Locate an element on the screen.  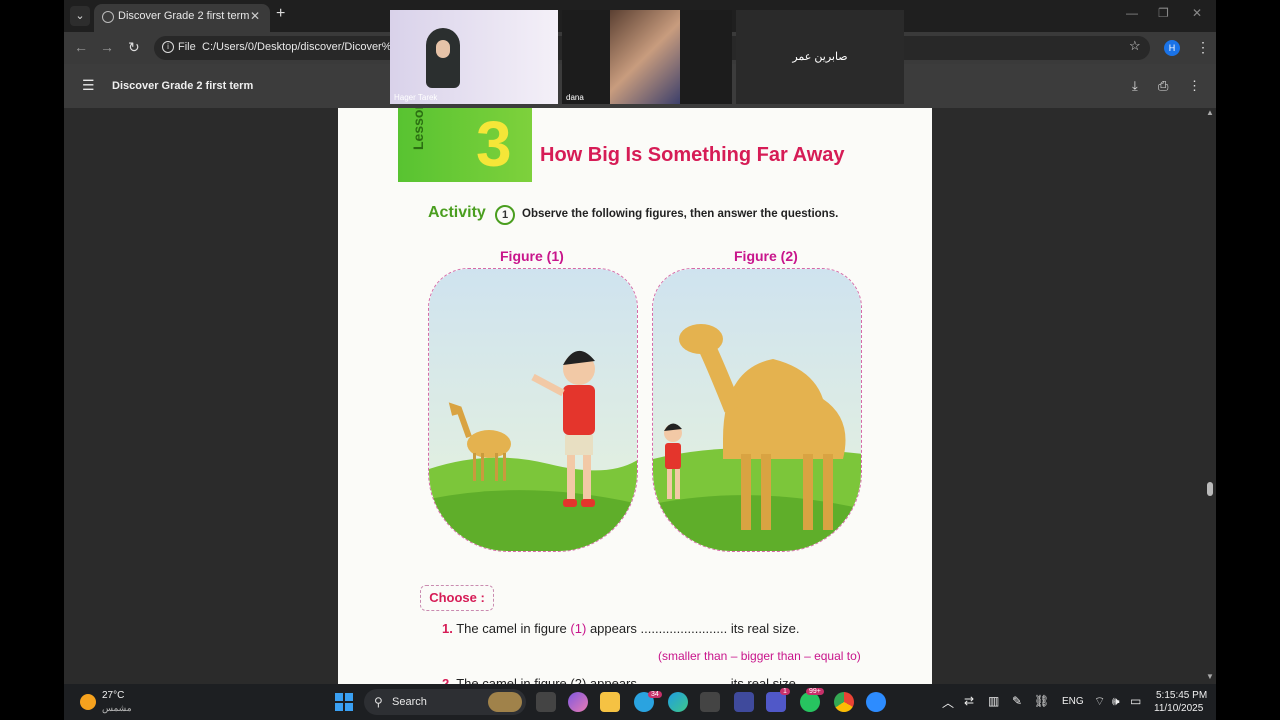
back-button: ← is located at coordinates (81, 47).